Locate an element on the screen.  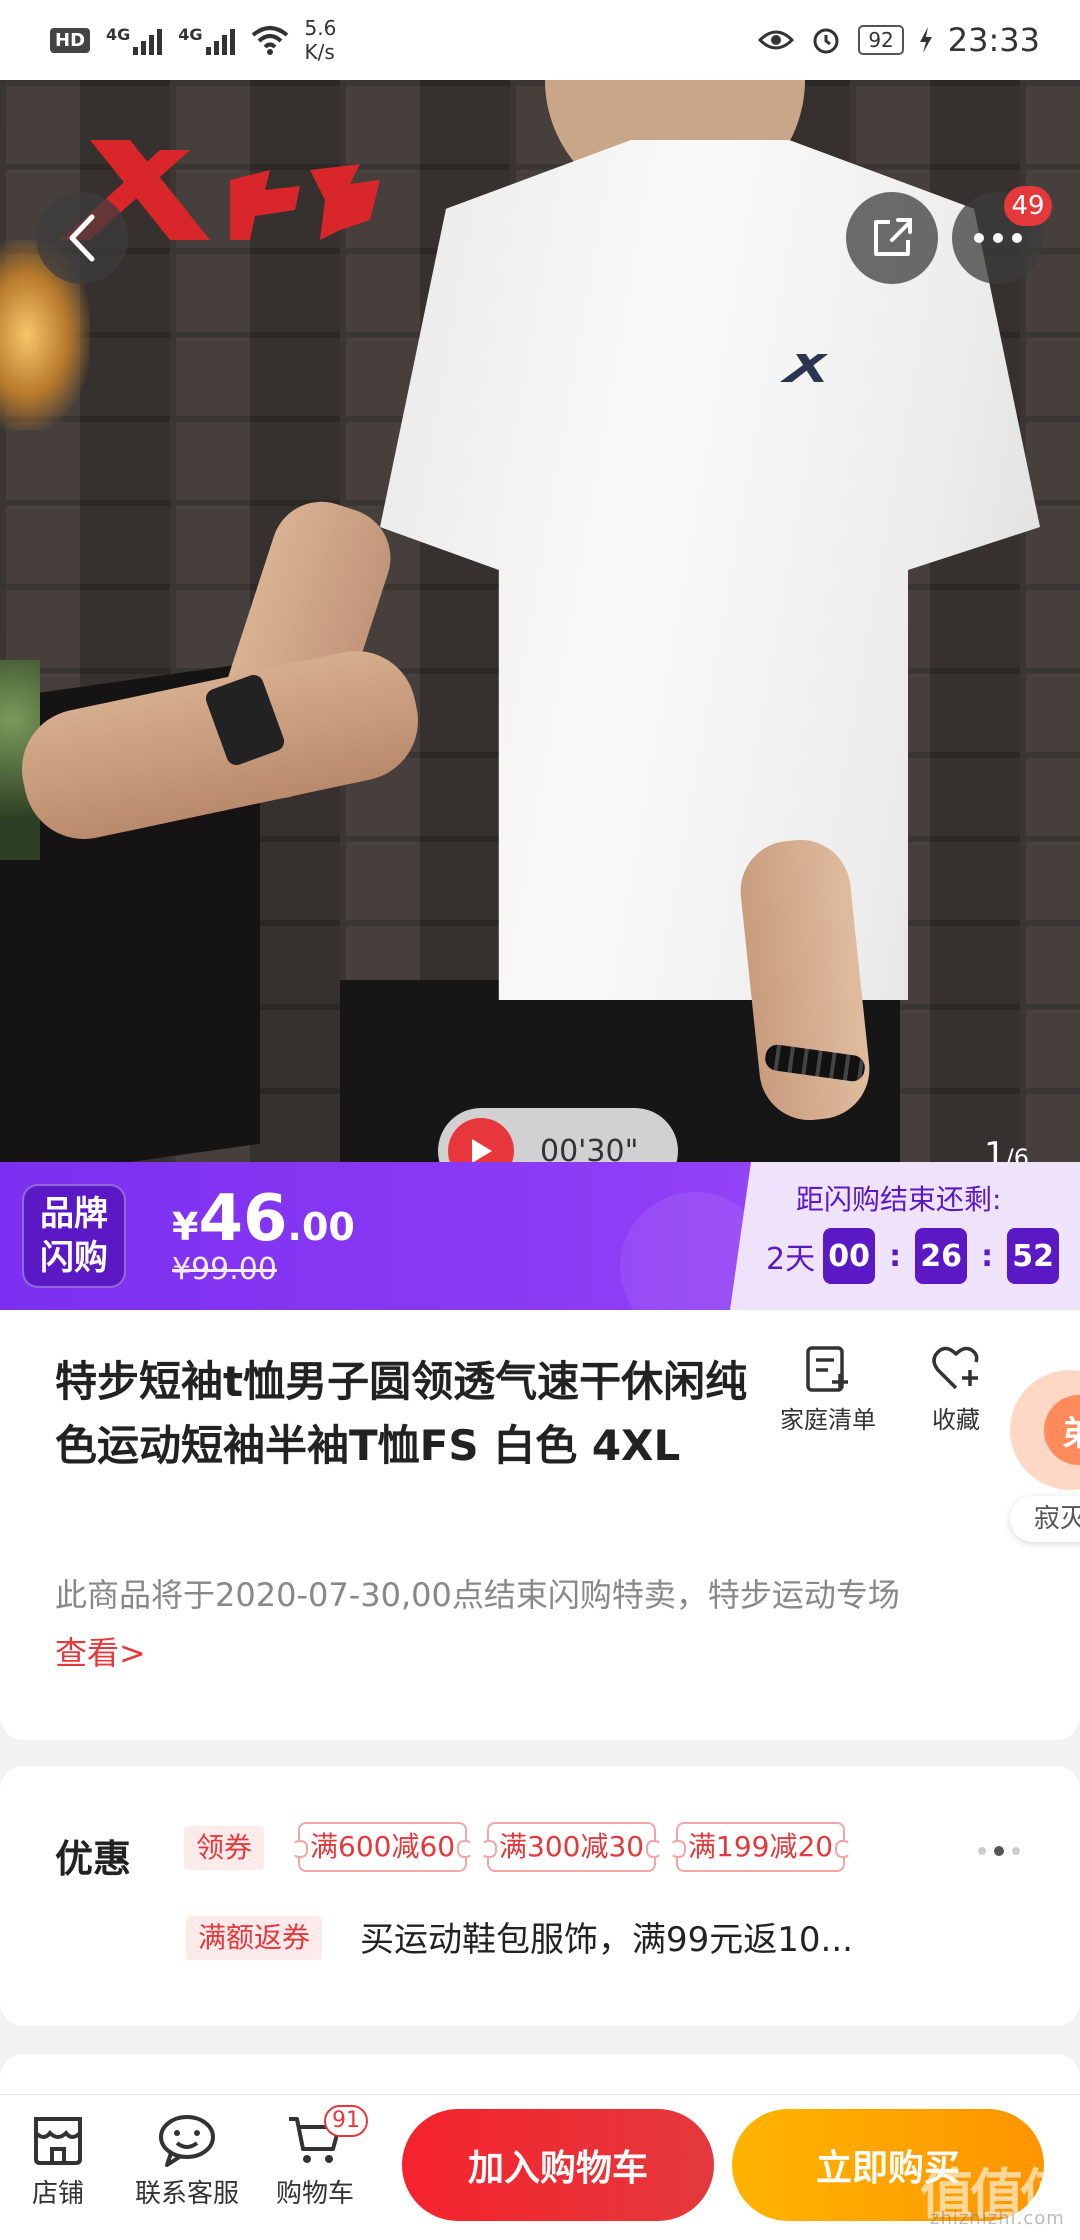
family-list-label: 家庭清单 is located at coordinates (828, 1420).